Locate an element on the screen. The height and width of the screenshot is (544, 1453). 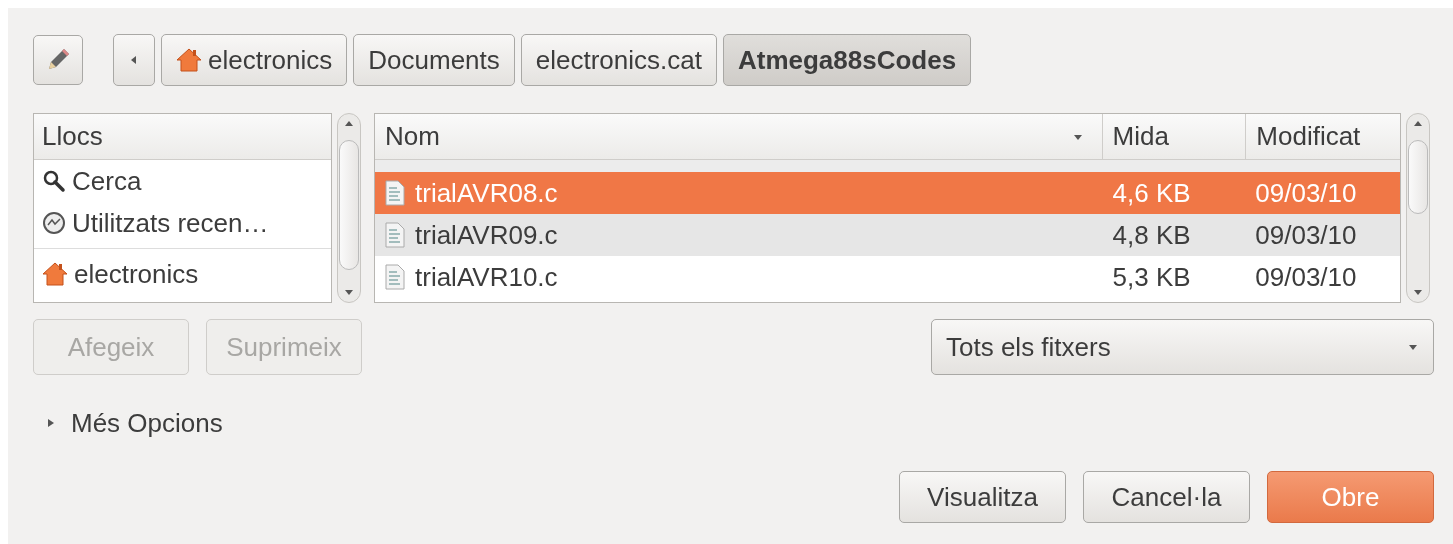
column-header: Modificat is located at coordinates (1322, 136).